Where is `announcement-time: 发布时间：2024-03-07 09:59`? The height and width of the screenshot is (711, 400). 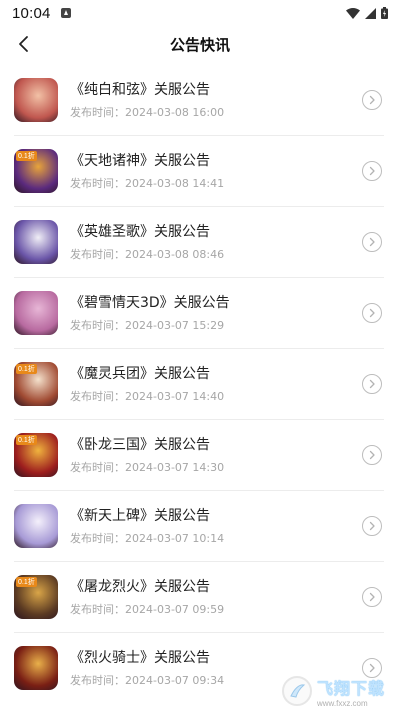 announcement-time: 发布时间：2024-03-07 09:59 is located at coordinates (147, 609).